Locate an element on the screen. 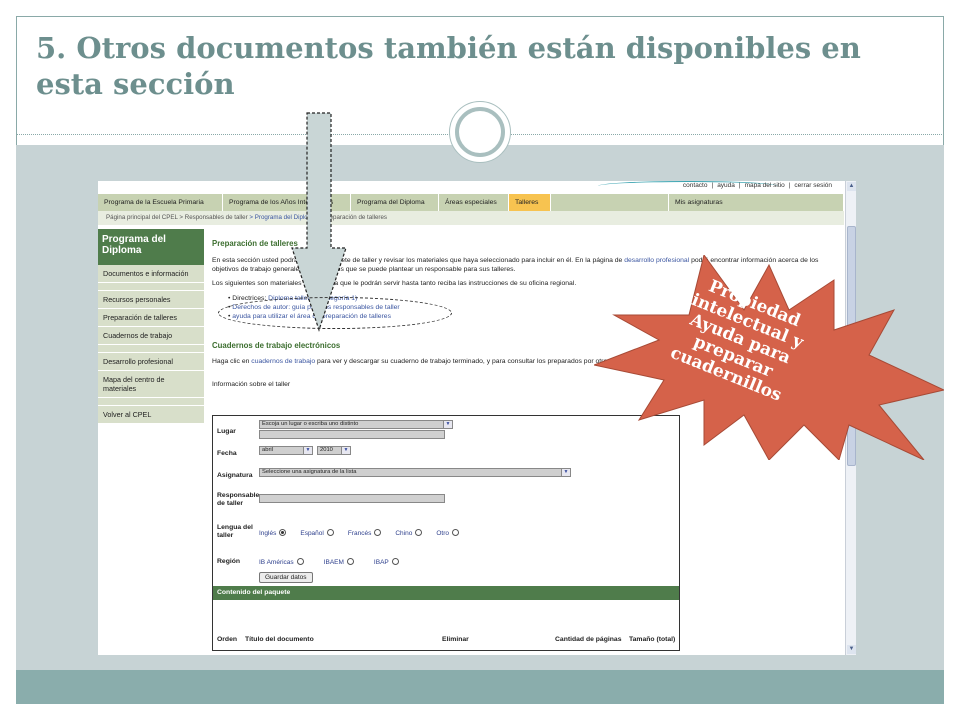 This screenshot has width=960, height=720. link-cuadernos: cuadernos de trabajo is located at coordinates (283, 361).